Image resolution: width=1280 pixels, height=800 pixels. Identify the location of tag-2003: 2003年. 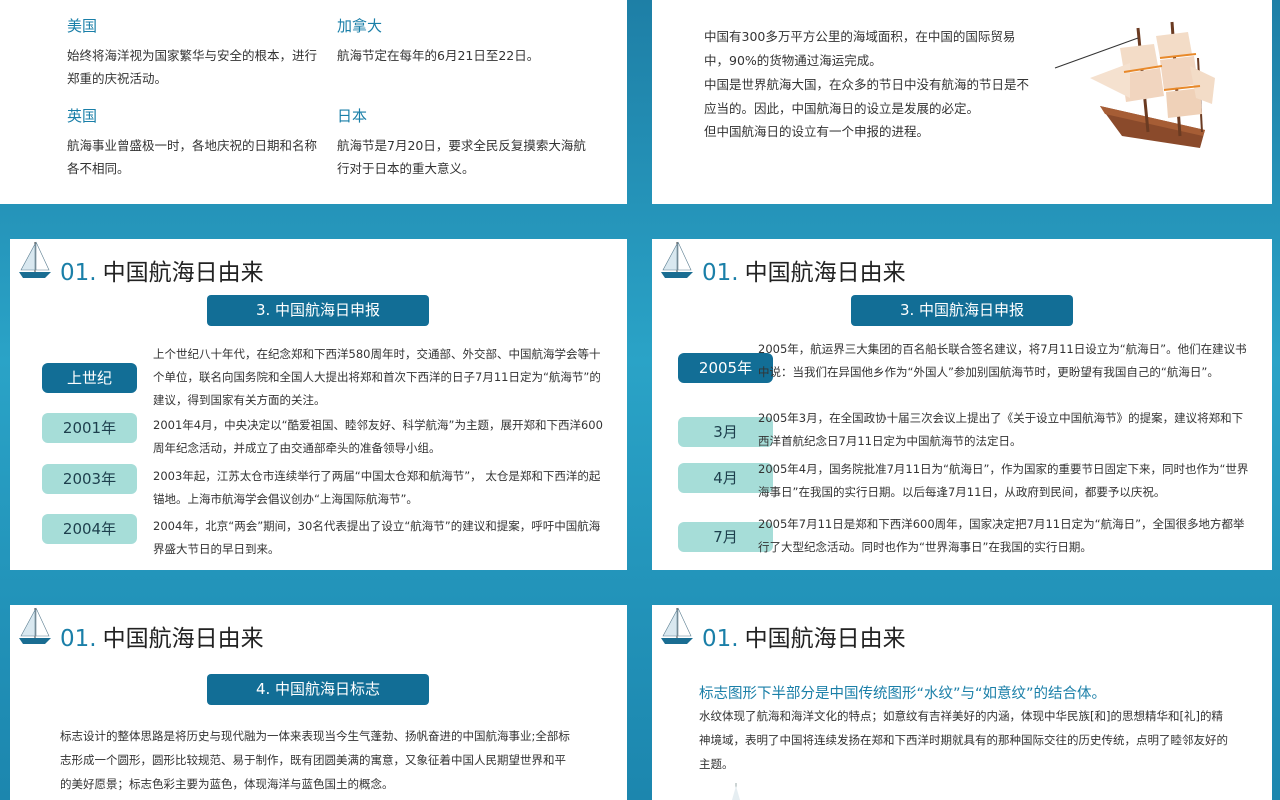
(89, 479).